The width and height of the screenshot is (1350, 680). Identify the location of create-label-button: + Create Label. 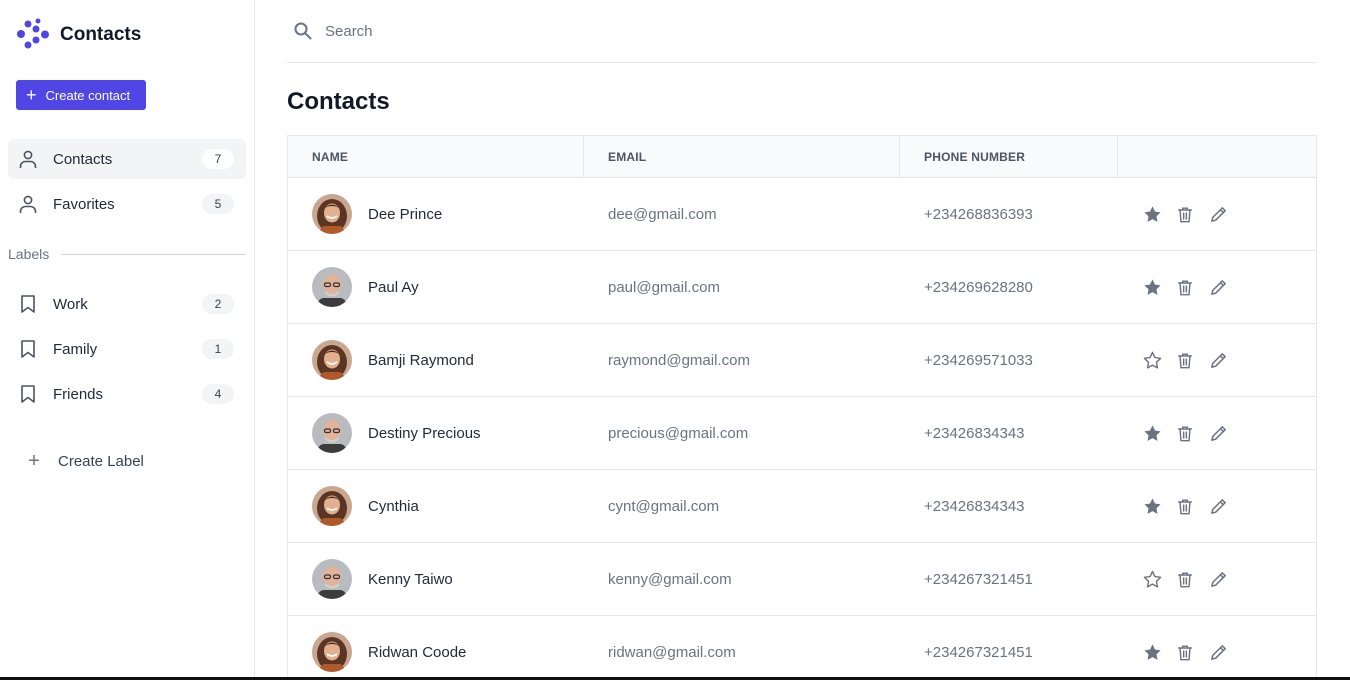
(84, 461).